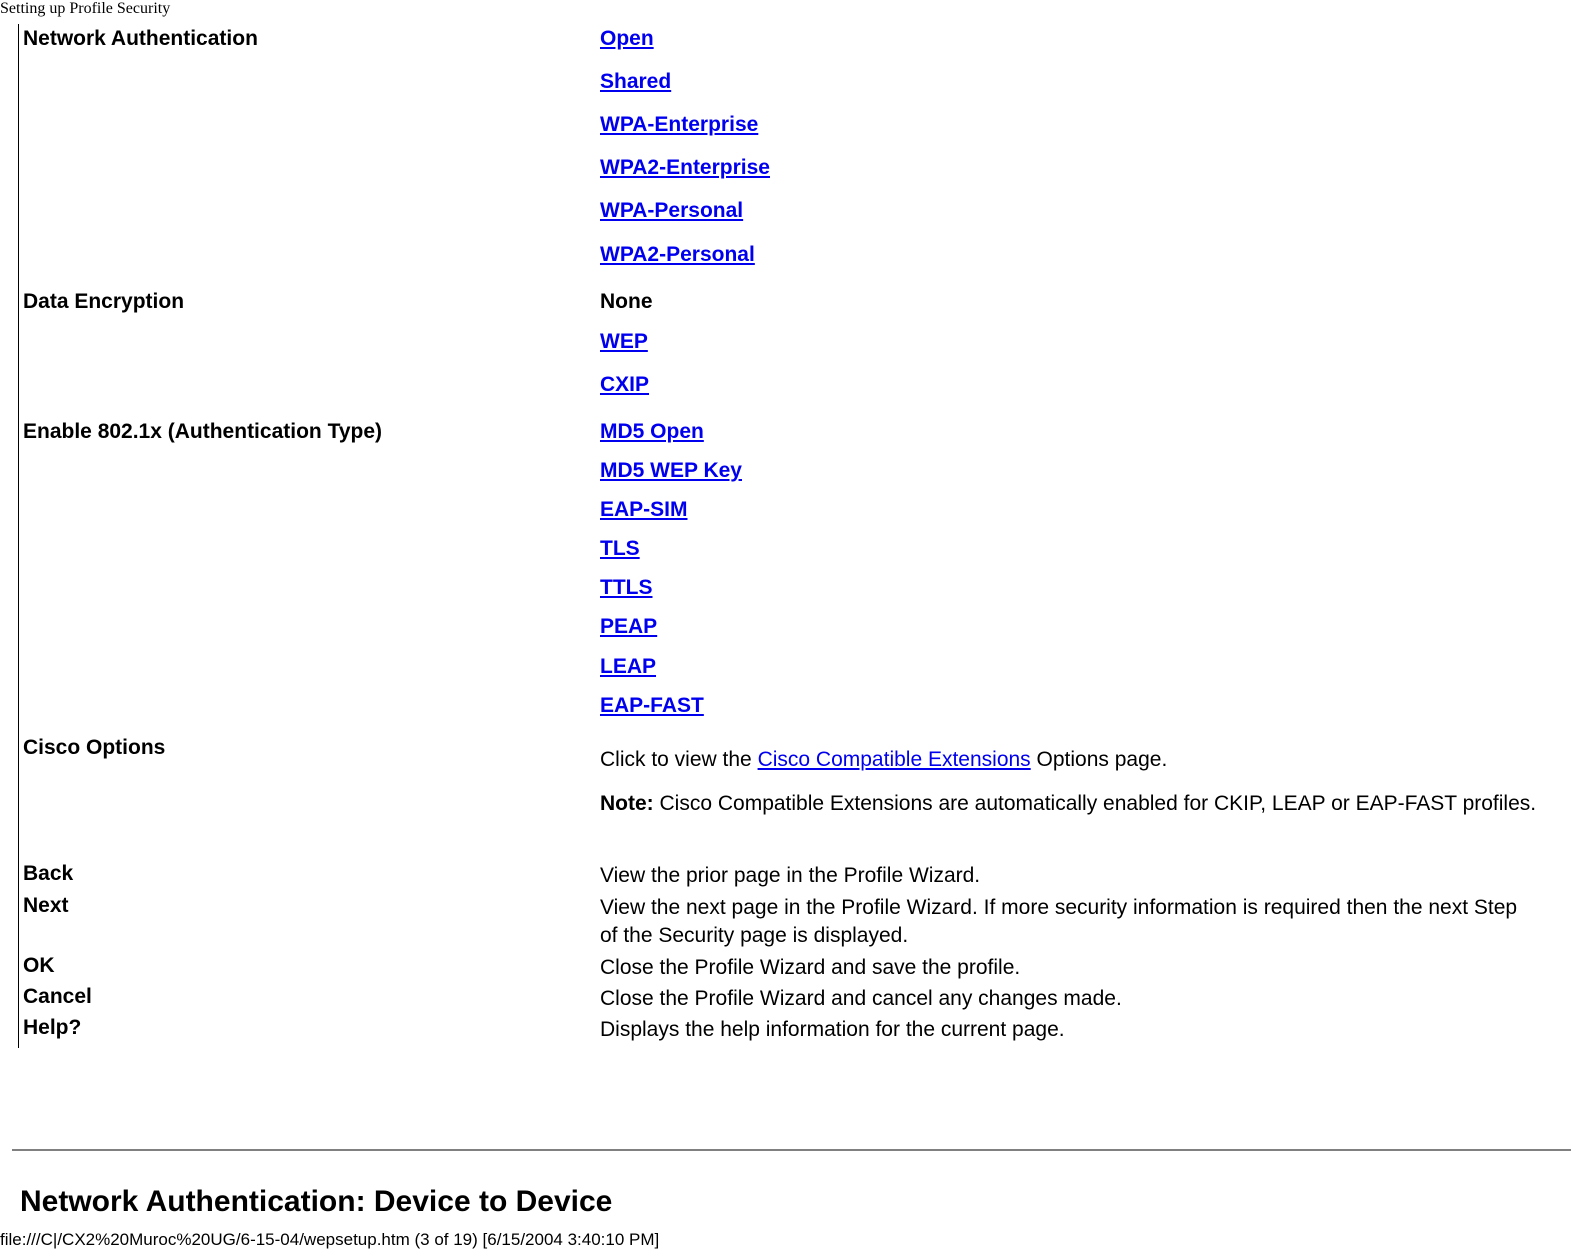 Image resolution: width=1571 pixels, height=1253 pixels. What do you see at coordinates (628, 667) in the screenshot?
I see `link-leap: LEAP` at bounding box center [628, 667].